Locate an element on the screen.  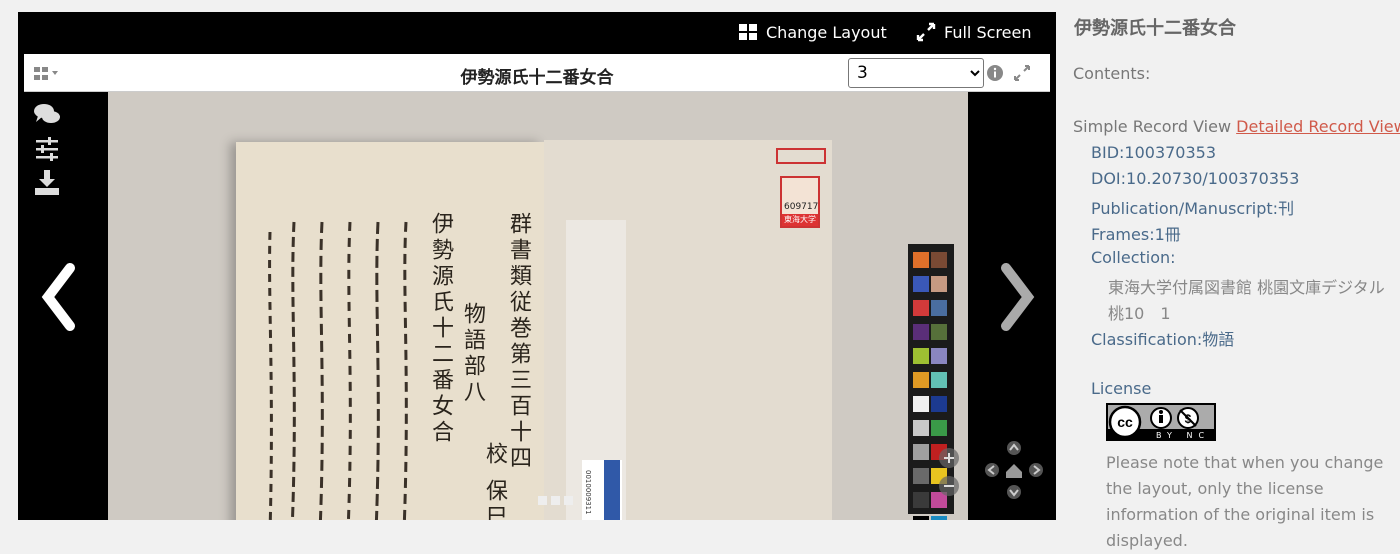
previous-page-icon is located at coordinates (58, 297).